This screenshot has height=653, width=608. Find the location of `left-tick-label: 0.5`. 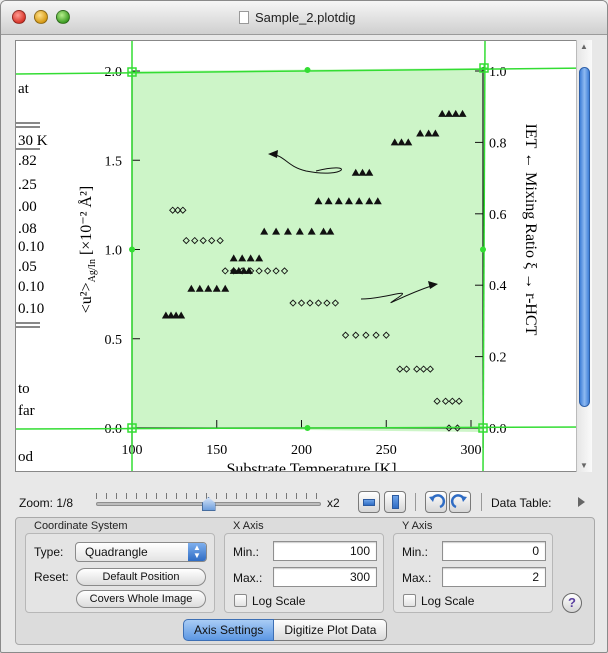

left-tick-label: 0.5 is located at coordinates (114, 340).